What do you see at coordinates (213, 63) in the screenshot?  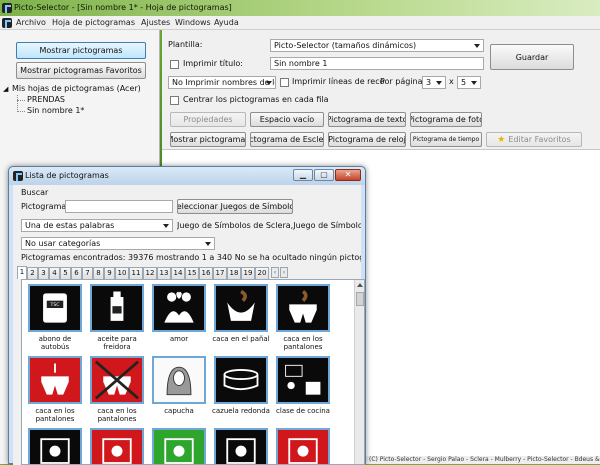 I see `print-title-label: Imprimir título:` at bounding box center [213, 63].